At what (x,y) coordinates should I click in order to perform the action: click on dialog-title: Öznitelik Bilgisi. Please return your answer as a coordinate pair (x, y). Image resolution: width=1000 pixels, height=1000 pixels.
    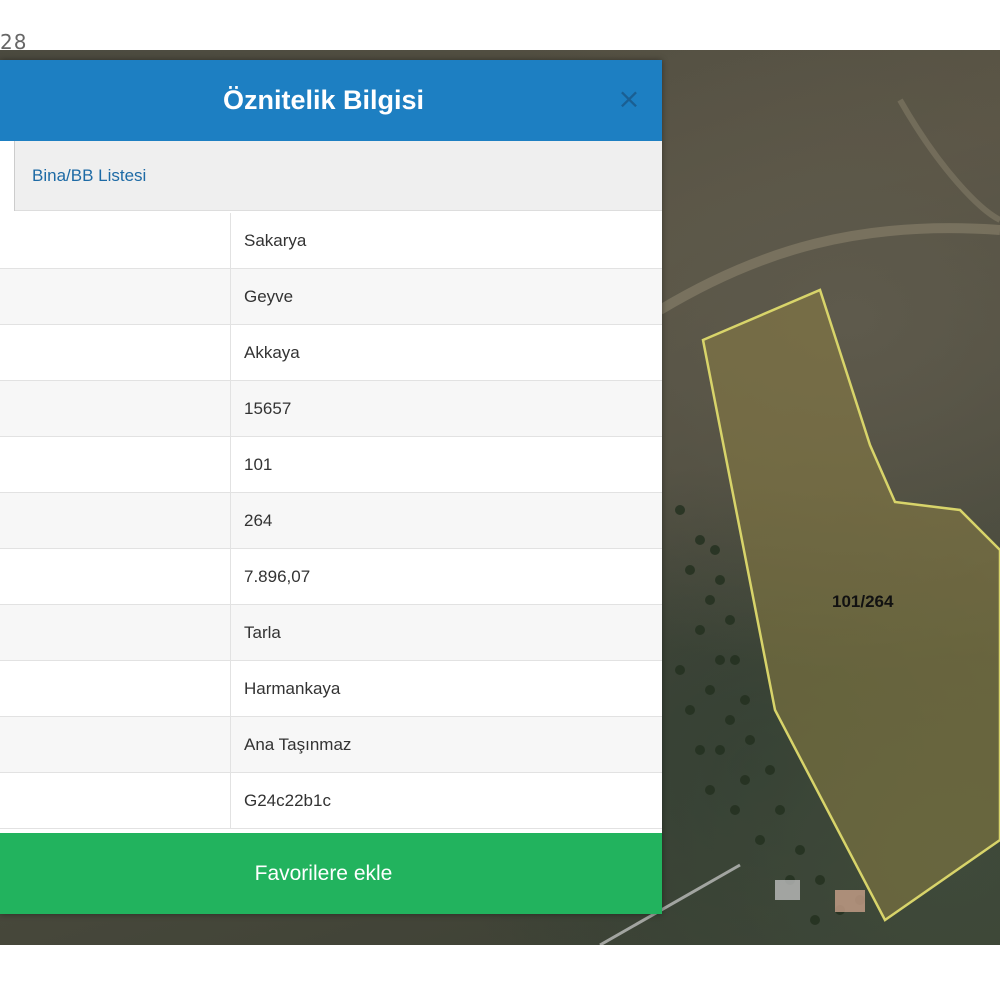
    Looking at the image, I should click on (323, 100).